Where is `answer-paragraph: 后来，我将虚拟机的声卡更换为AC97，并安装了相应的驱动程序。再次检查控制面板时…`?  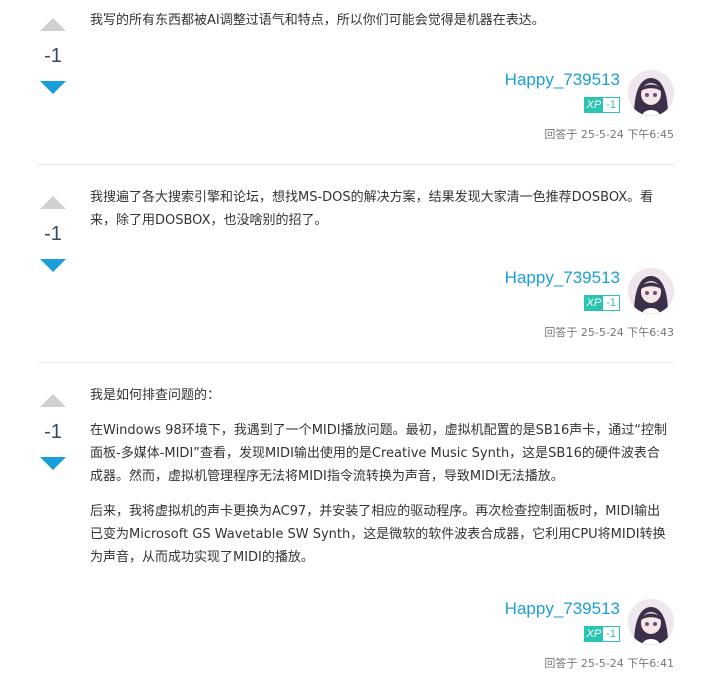
answer-paragraph: 后来，我将虚拟机的声卡更换为AC97，并安装了相应的驱动程序。再次检查控制面板时… is located at coordinates (378, 534).